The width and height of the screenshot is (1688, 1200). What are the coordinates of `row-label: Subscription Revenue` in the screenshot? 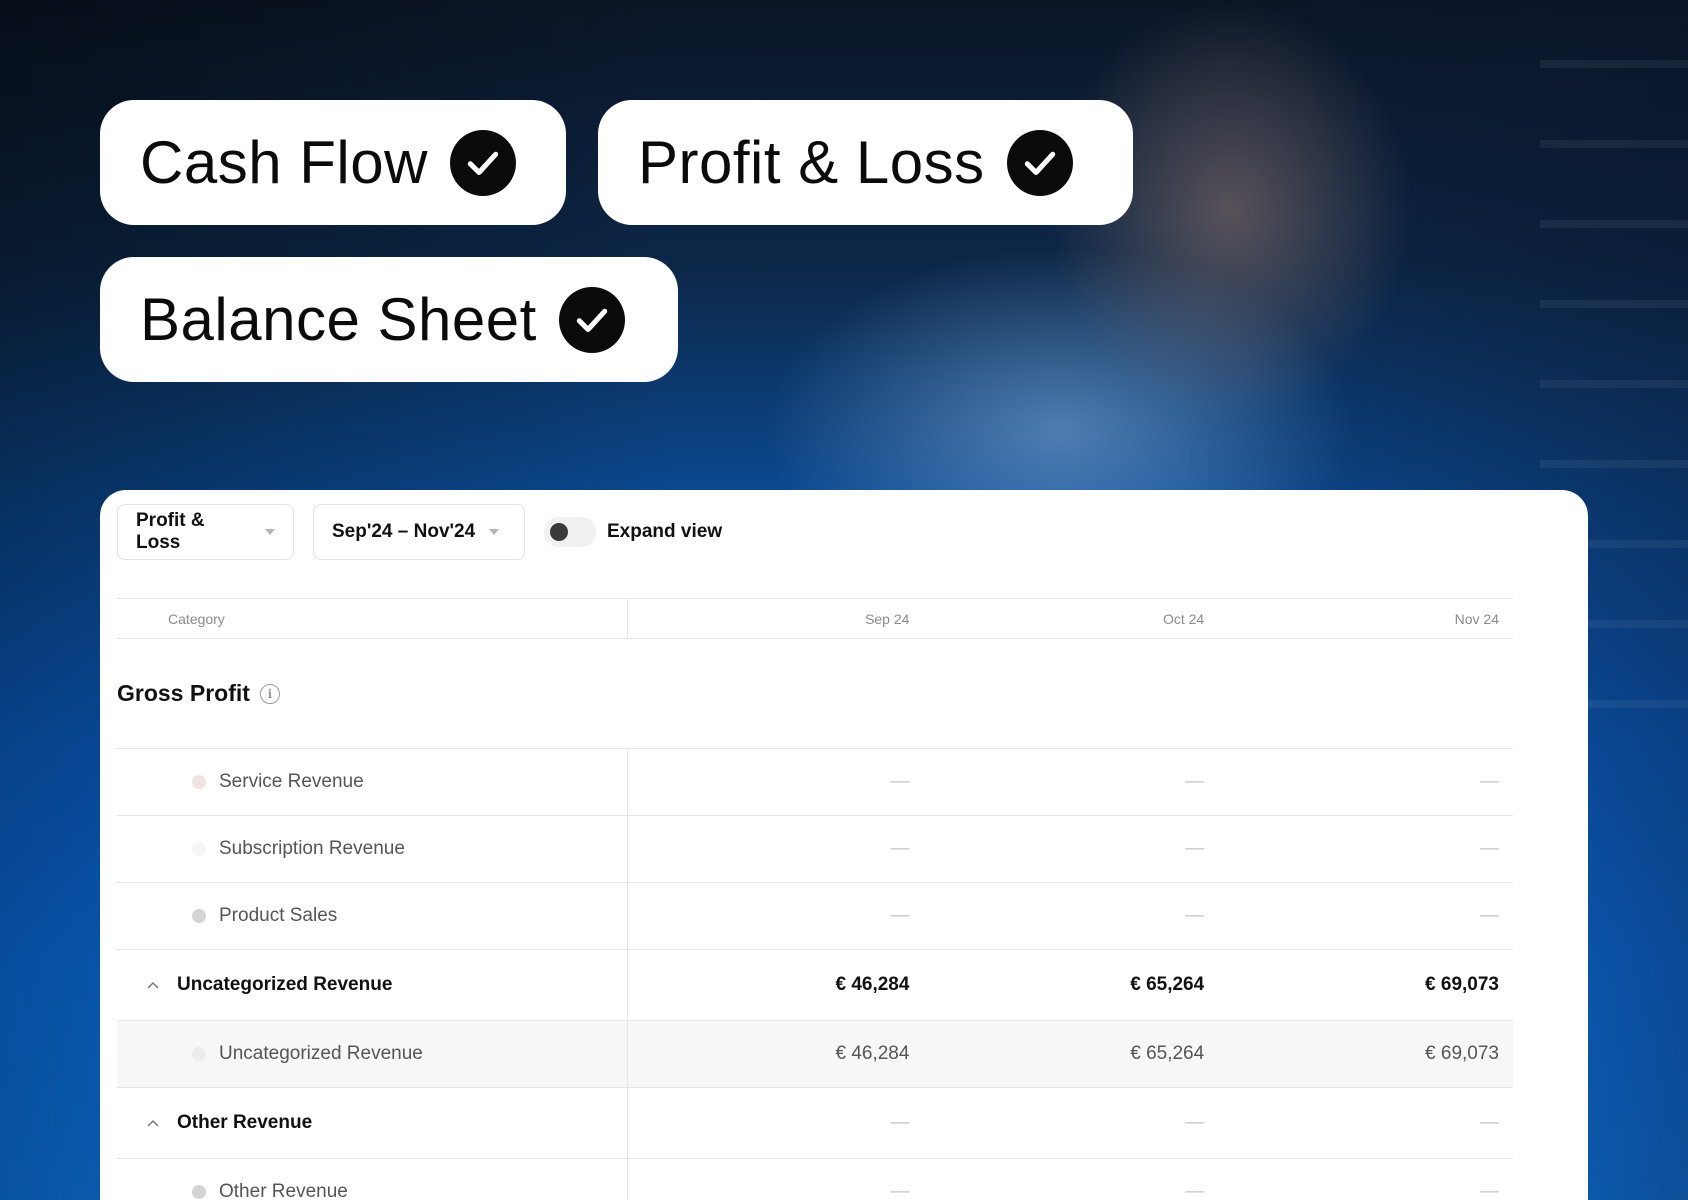 It's located at (312, 848).